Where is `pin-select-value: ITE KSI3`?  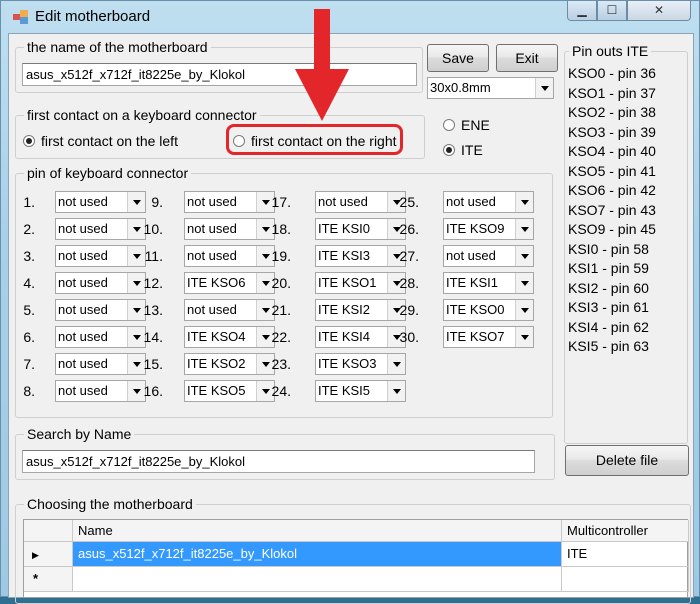 pin-select-value: ITE KSI3 is located at coordinates (344, 255).